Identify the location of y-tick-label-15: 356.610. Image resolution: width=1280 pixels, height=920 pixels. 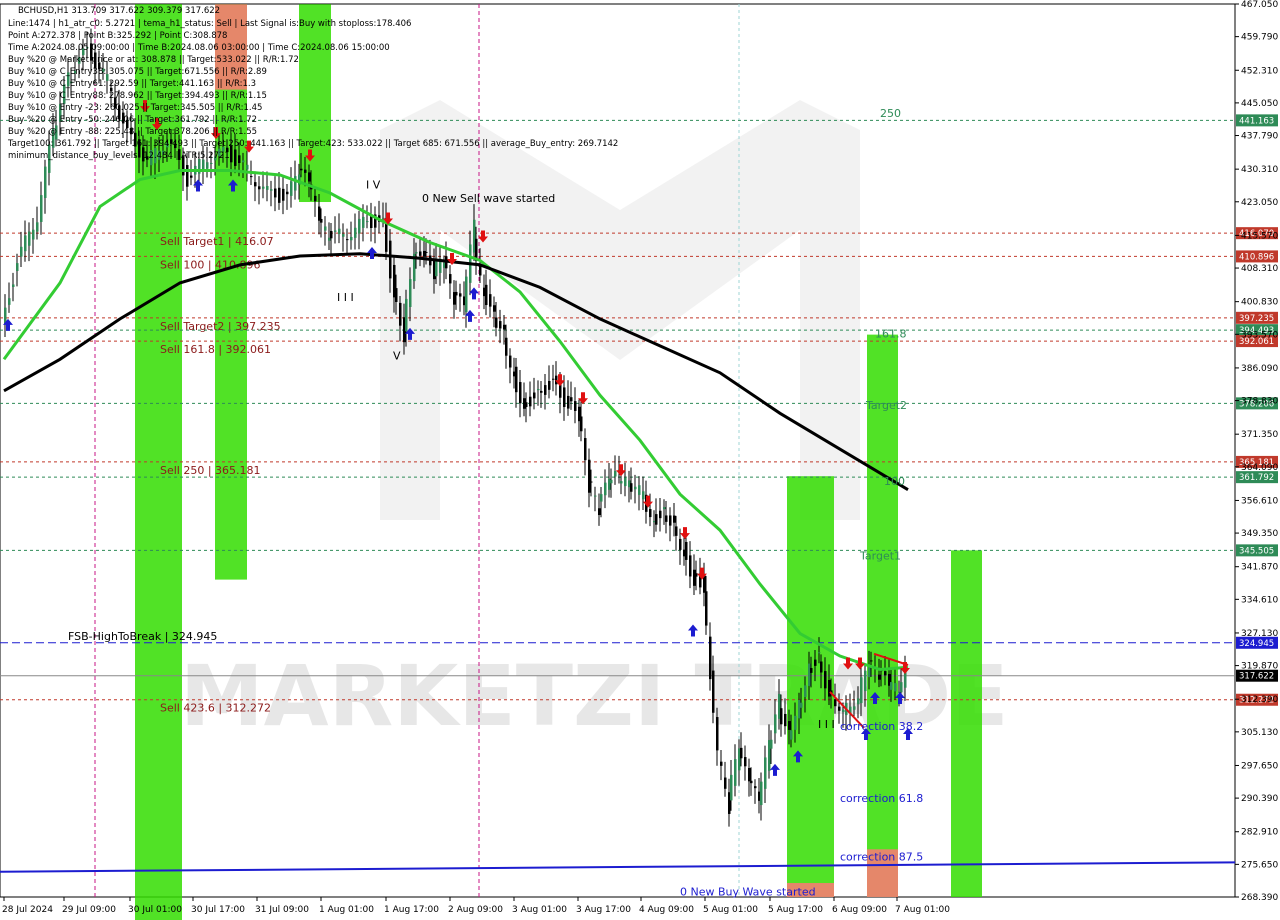
(1259, 501).